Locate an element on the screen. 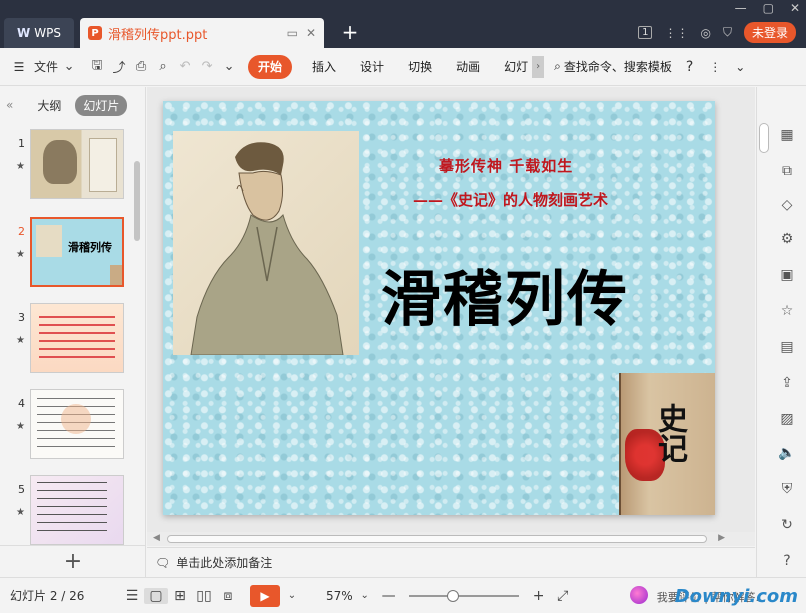 Image resolution: width=806 pixels, height=613 pixels. shield-icon: ⛨ is located at coordinates (787, 489).